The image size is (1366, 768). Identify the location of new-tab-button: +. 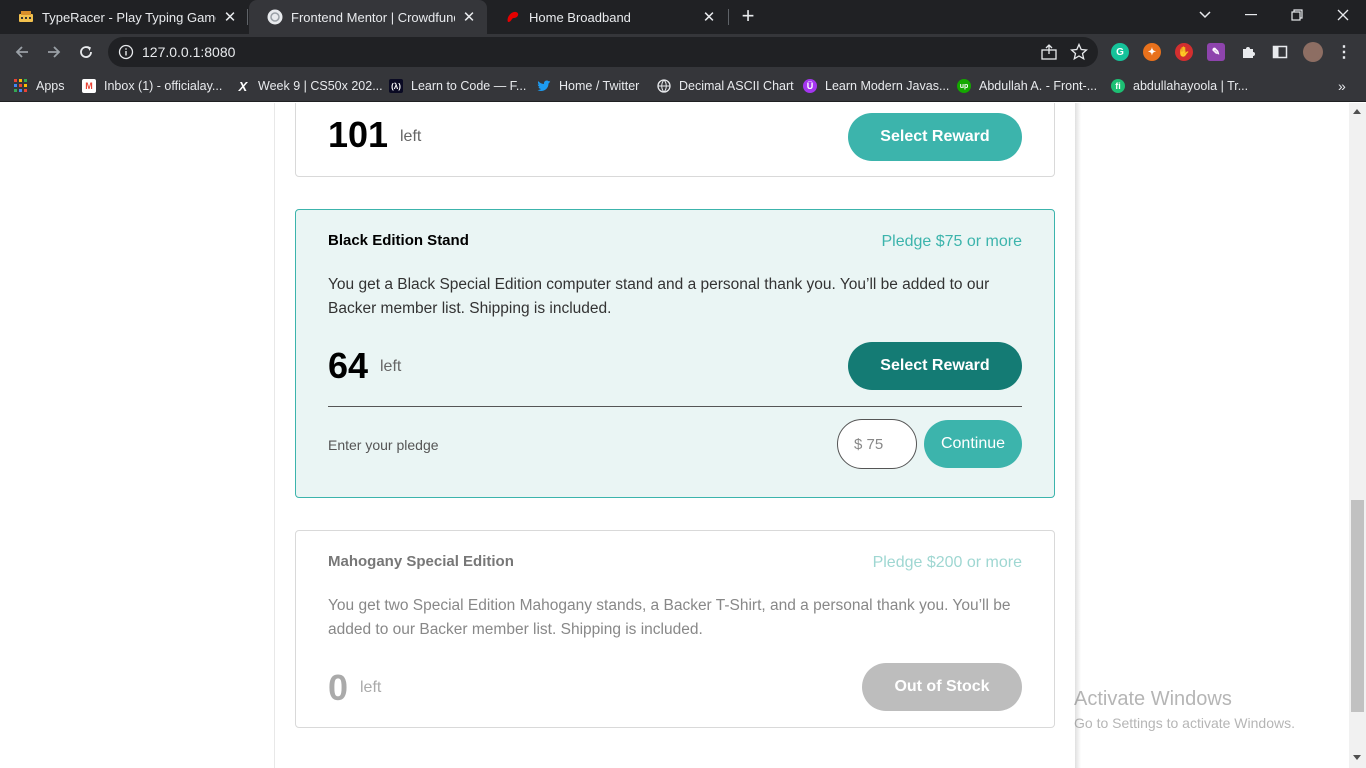
(748, 17).